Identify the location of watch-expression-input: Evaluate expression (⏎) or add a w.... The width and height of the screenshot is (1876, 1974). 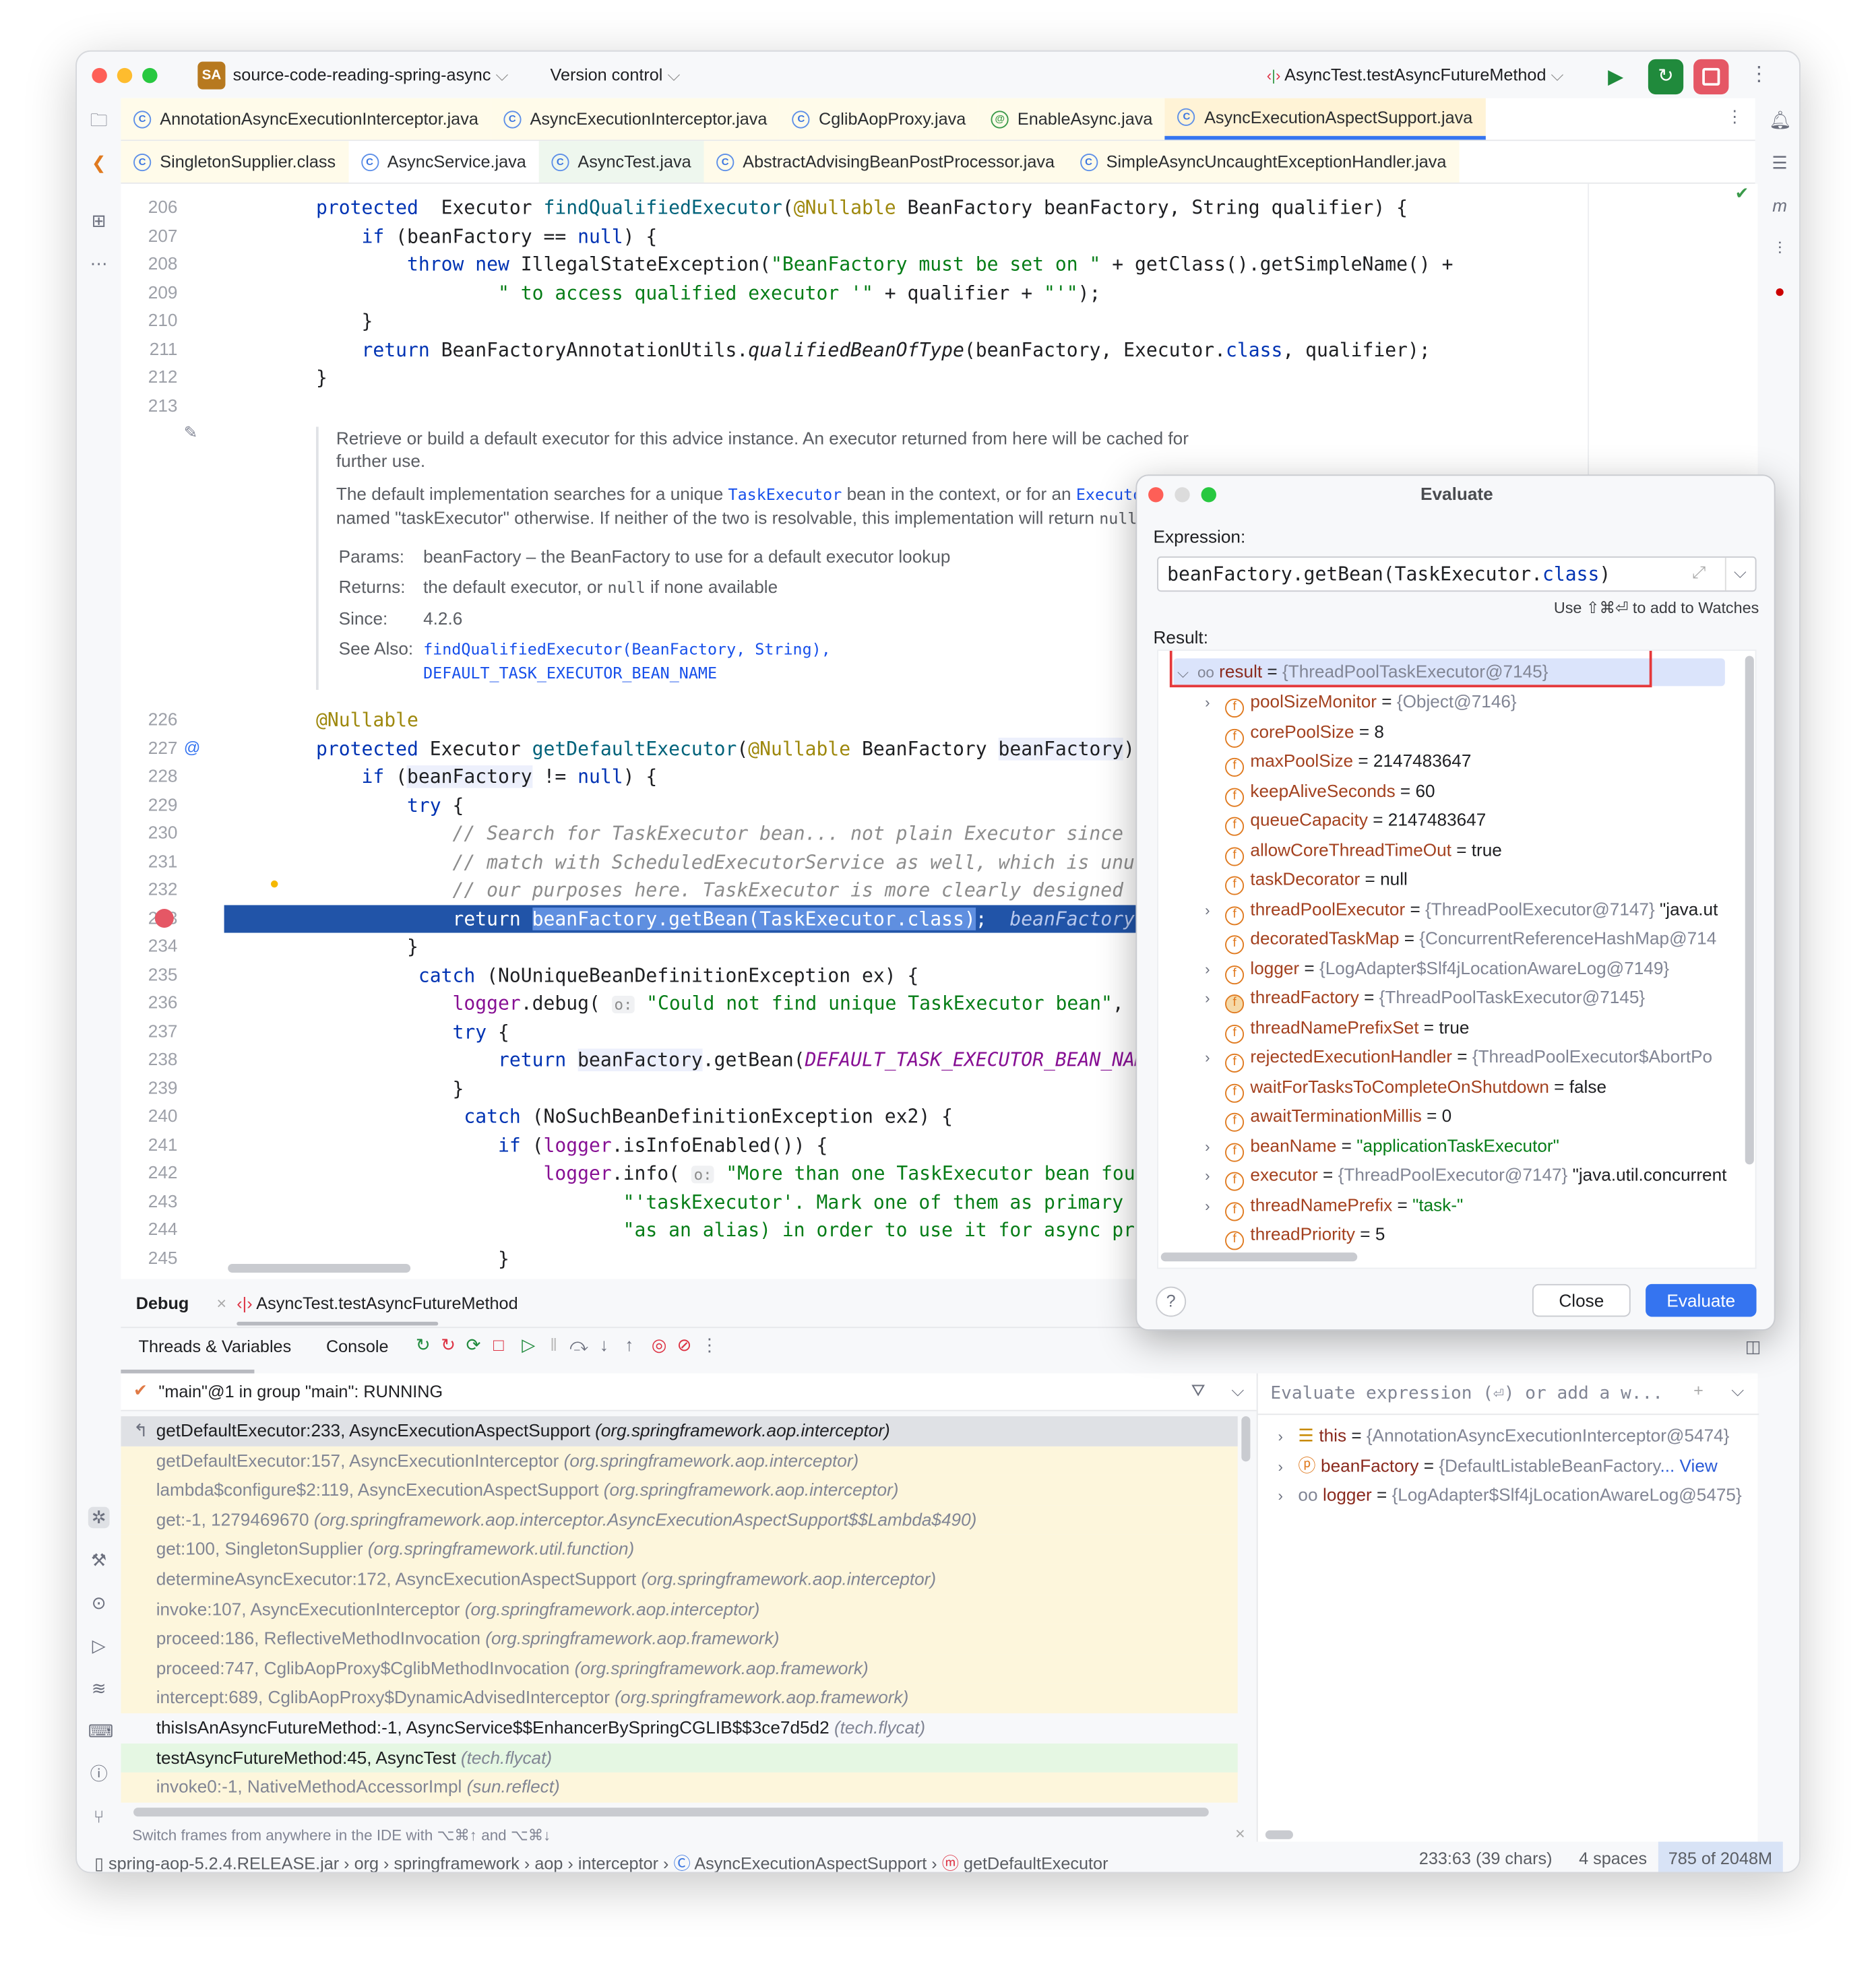
(1466, 1393).